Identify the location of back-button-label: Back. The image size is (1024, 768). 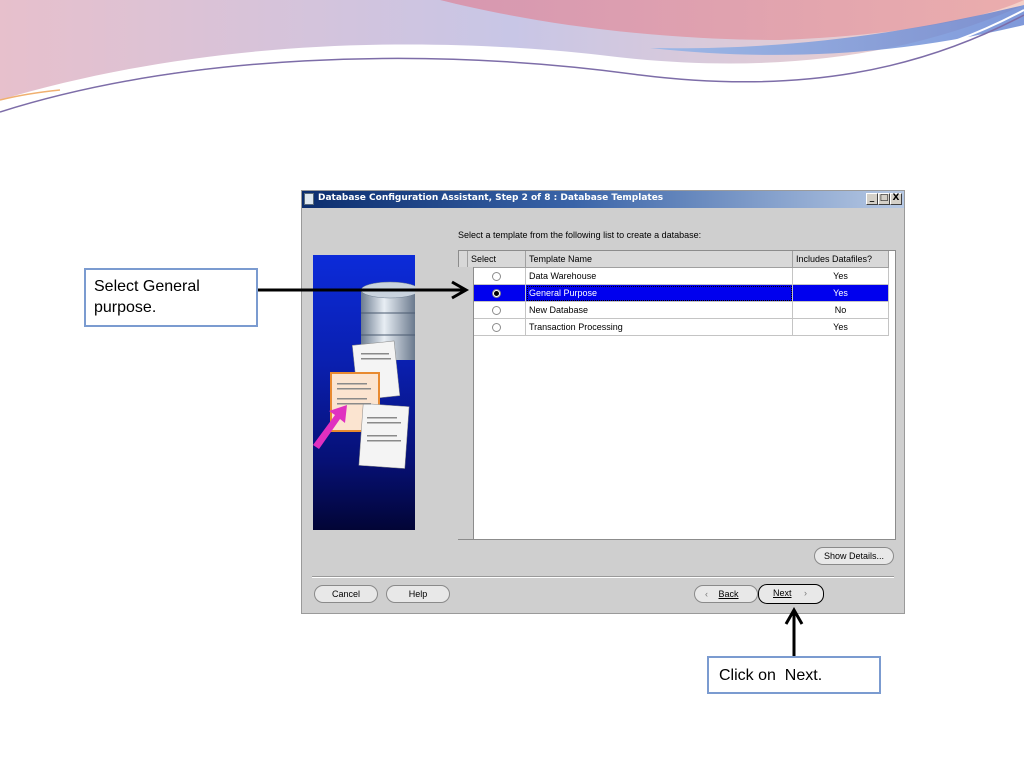
(728, 594).